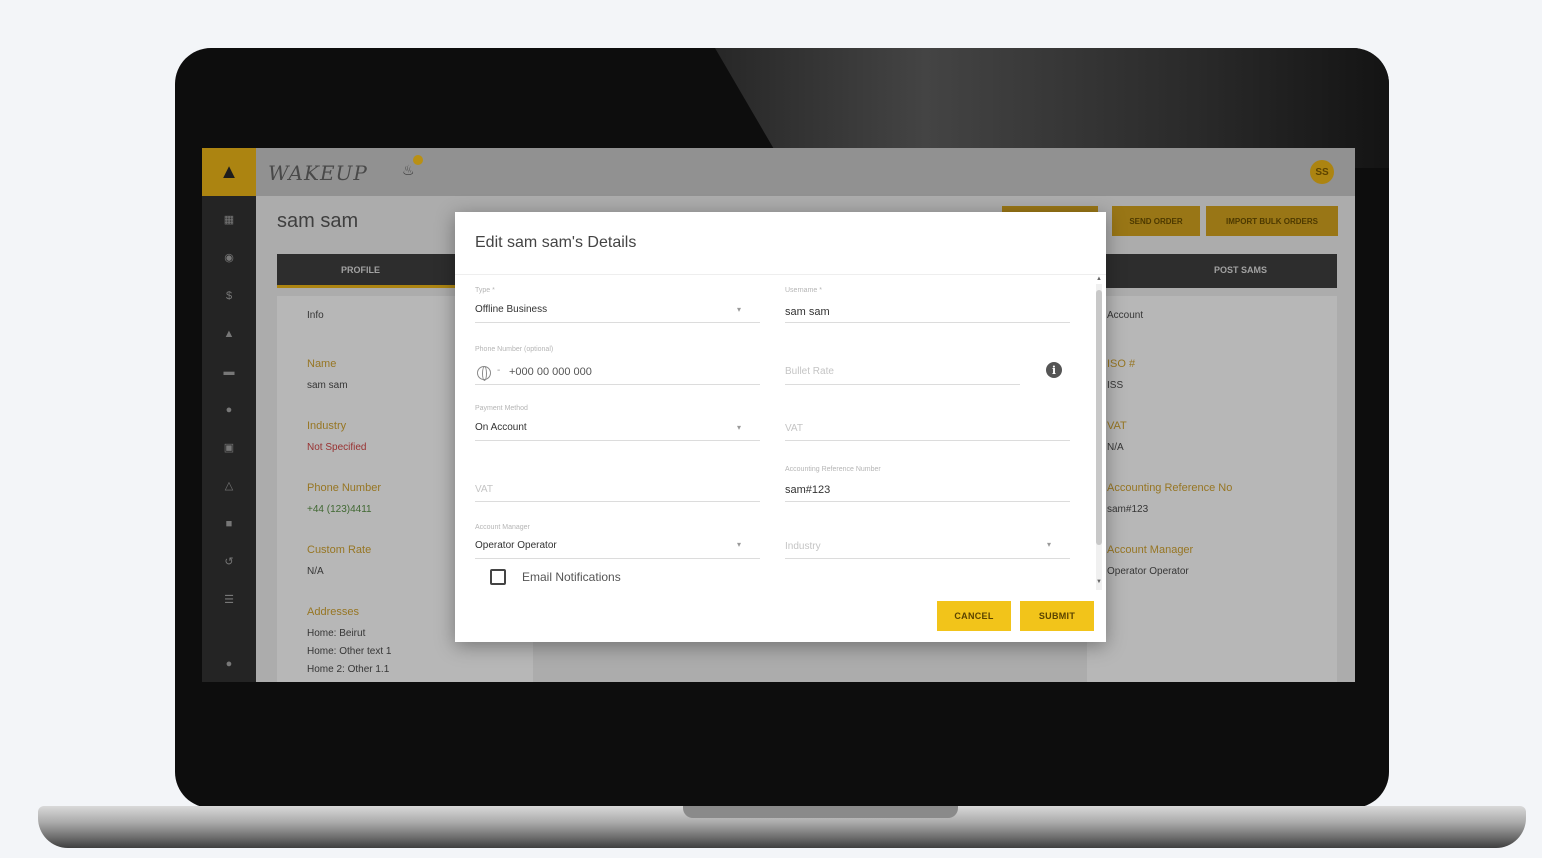 This screenshot has width=1542, height=858. Describe the element at coordinates (1099, 279) in the screenshot. I see `scroll-up-arrow: ▲` at that location.